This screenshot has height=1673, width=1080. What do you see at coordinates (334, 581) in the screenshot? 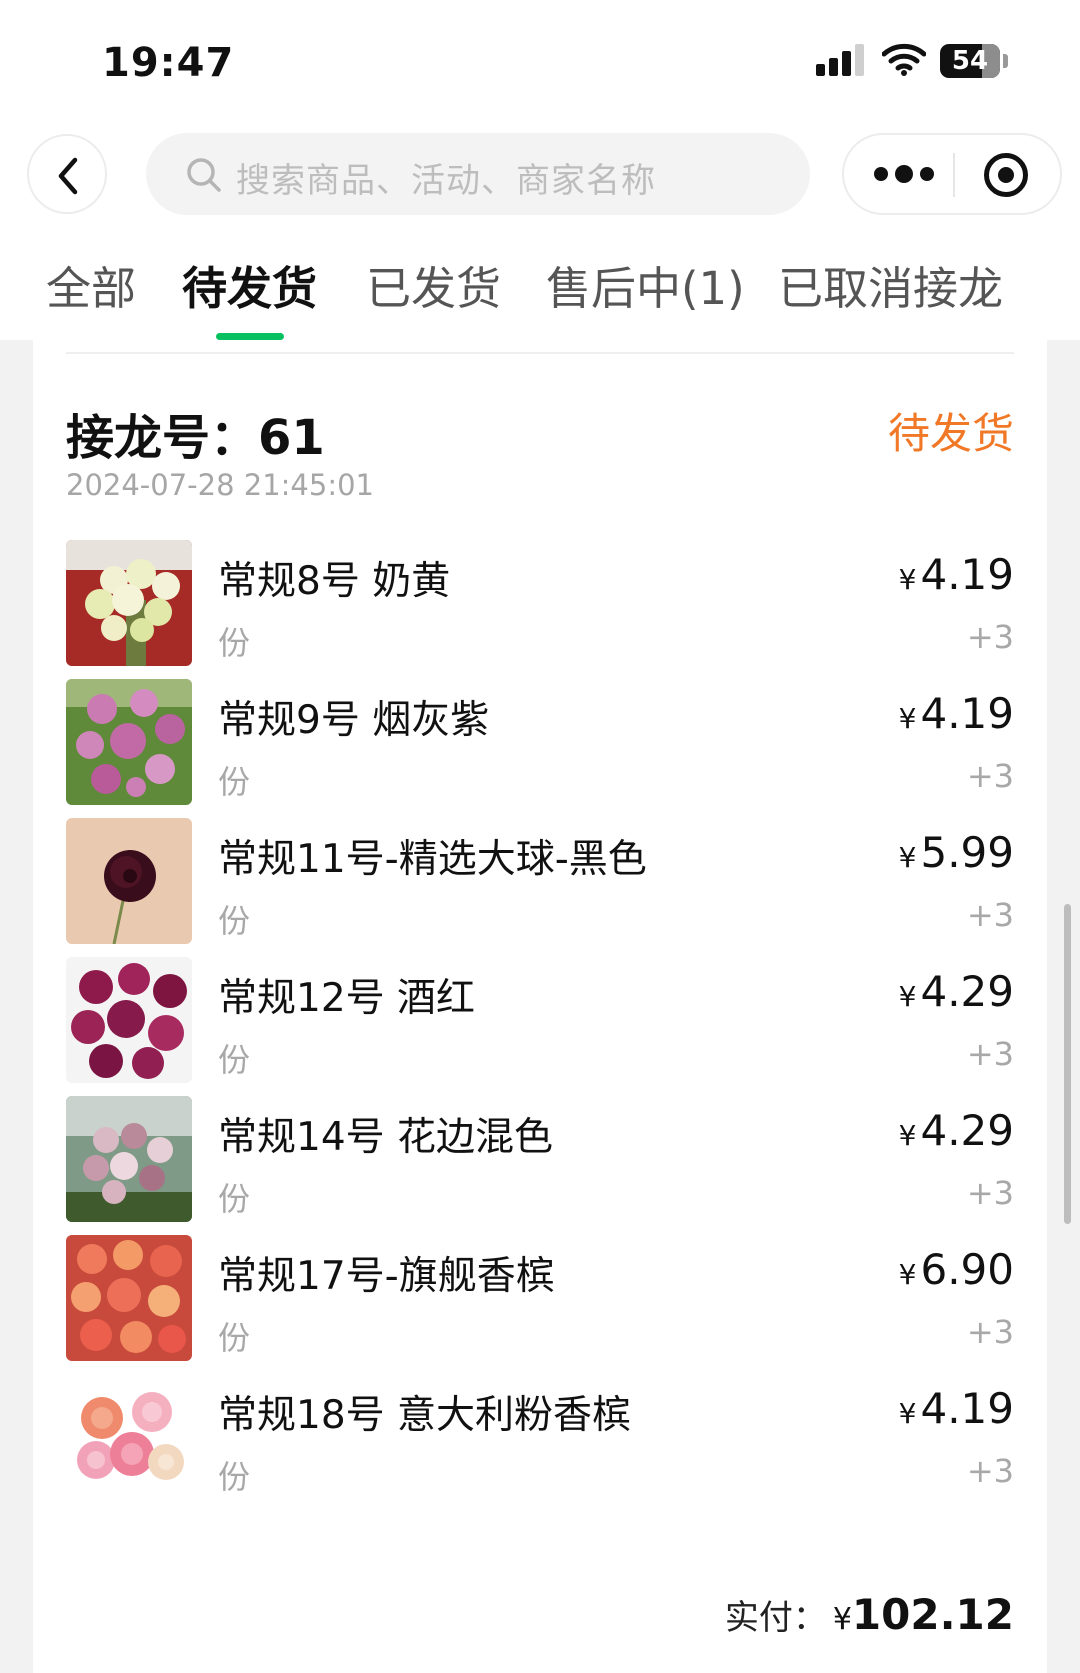
I see `product-name: 常规8号 奶黄` at bounding box center [334, 581].